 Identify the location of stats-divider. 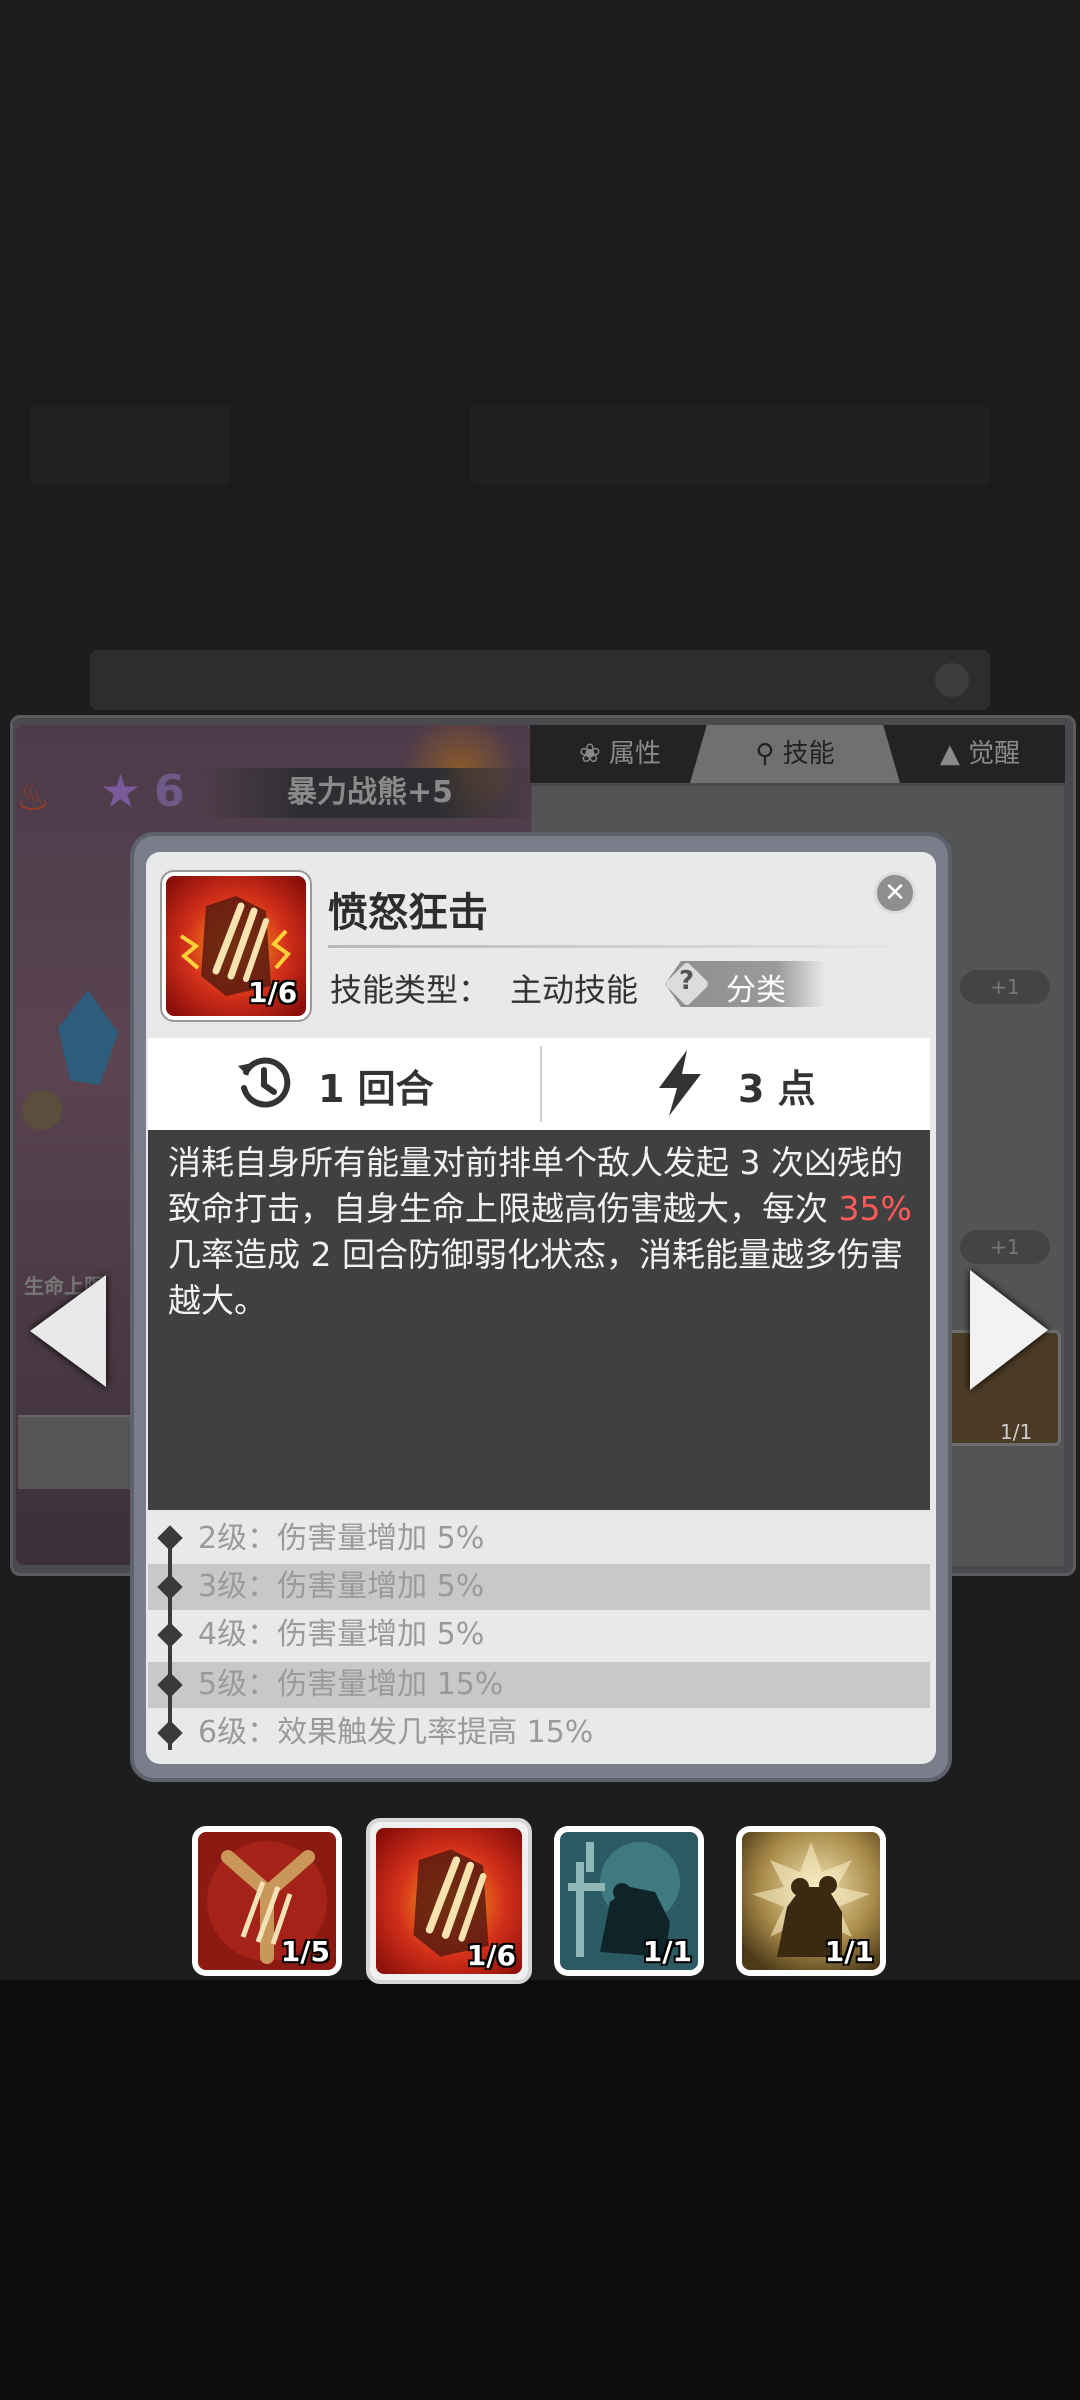
(541, 1084).